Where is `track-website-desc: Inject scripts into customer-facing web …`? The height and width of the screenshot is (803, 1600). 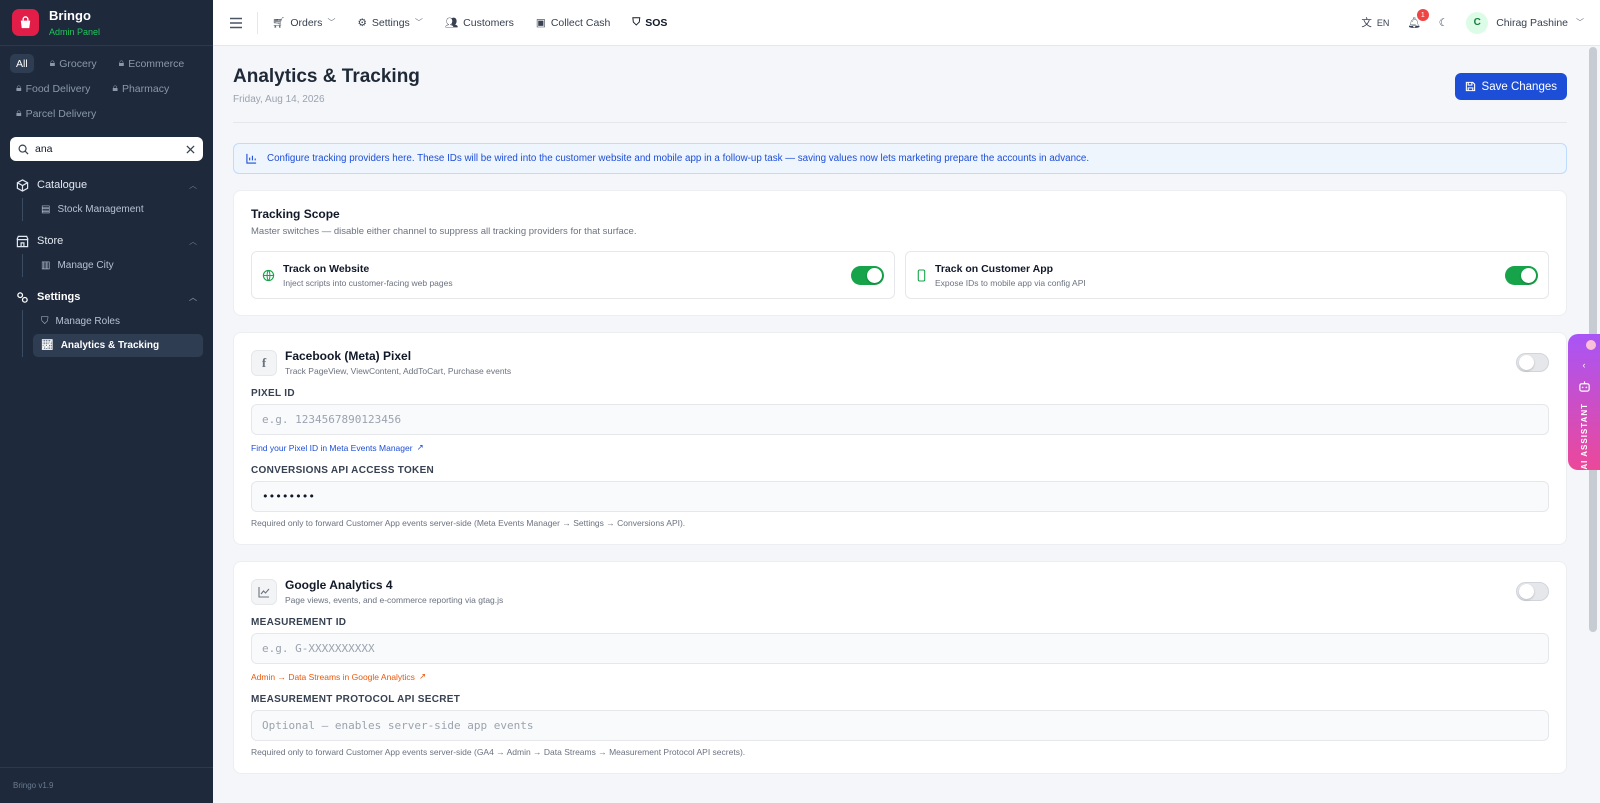 track-website-desc: Inject scripts into customer-facing web … is located at coordinates (368, 282).